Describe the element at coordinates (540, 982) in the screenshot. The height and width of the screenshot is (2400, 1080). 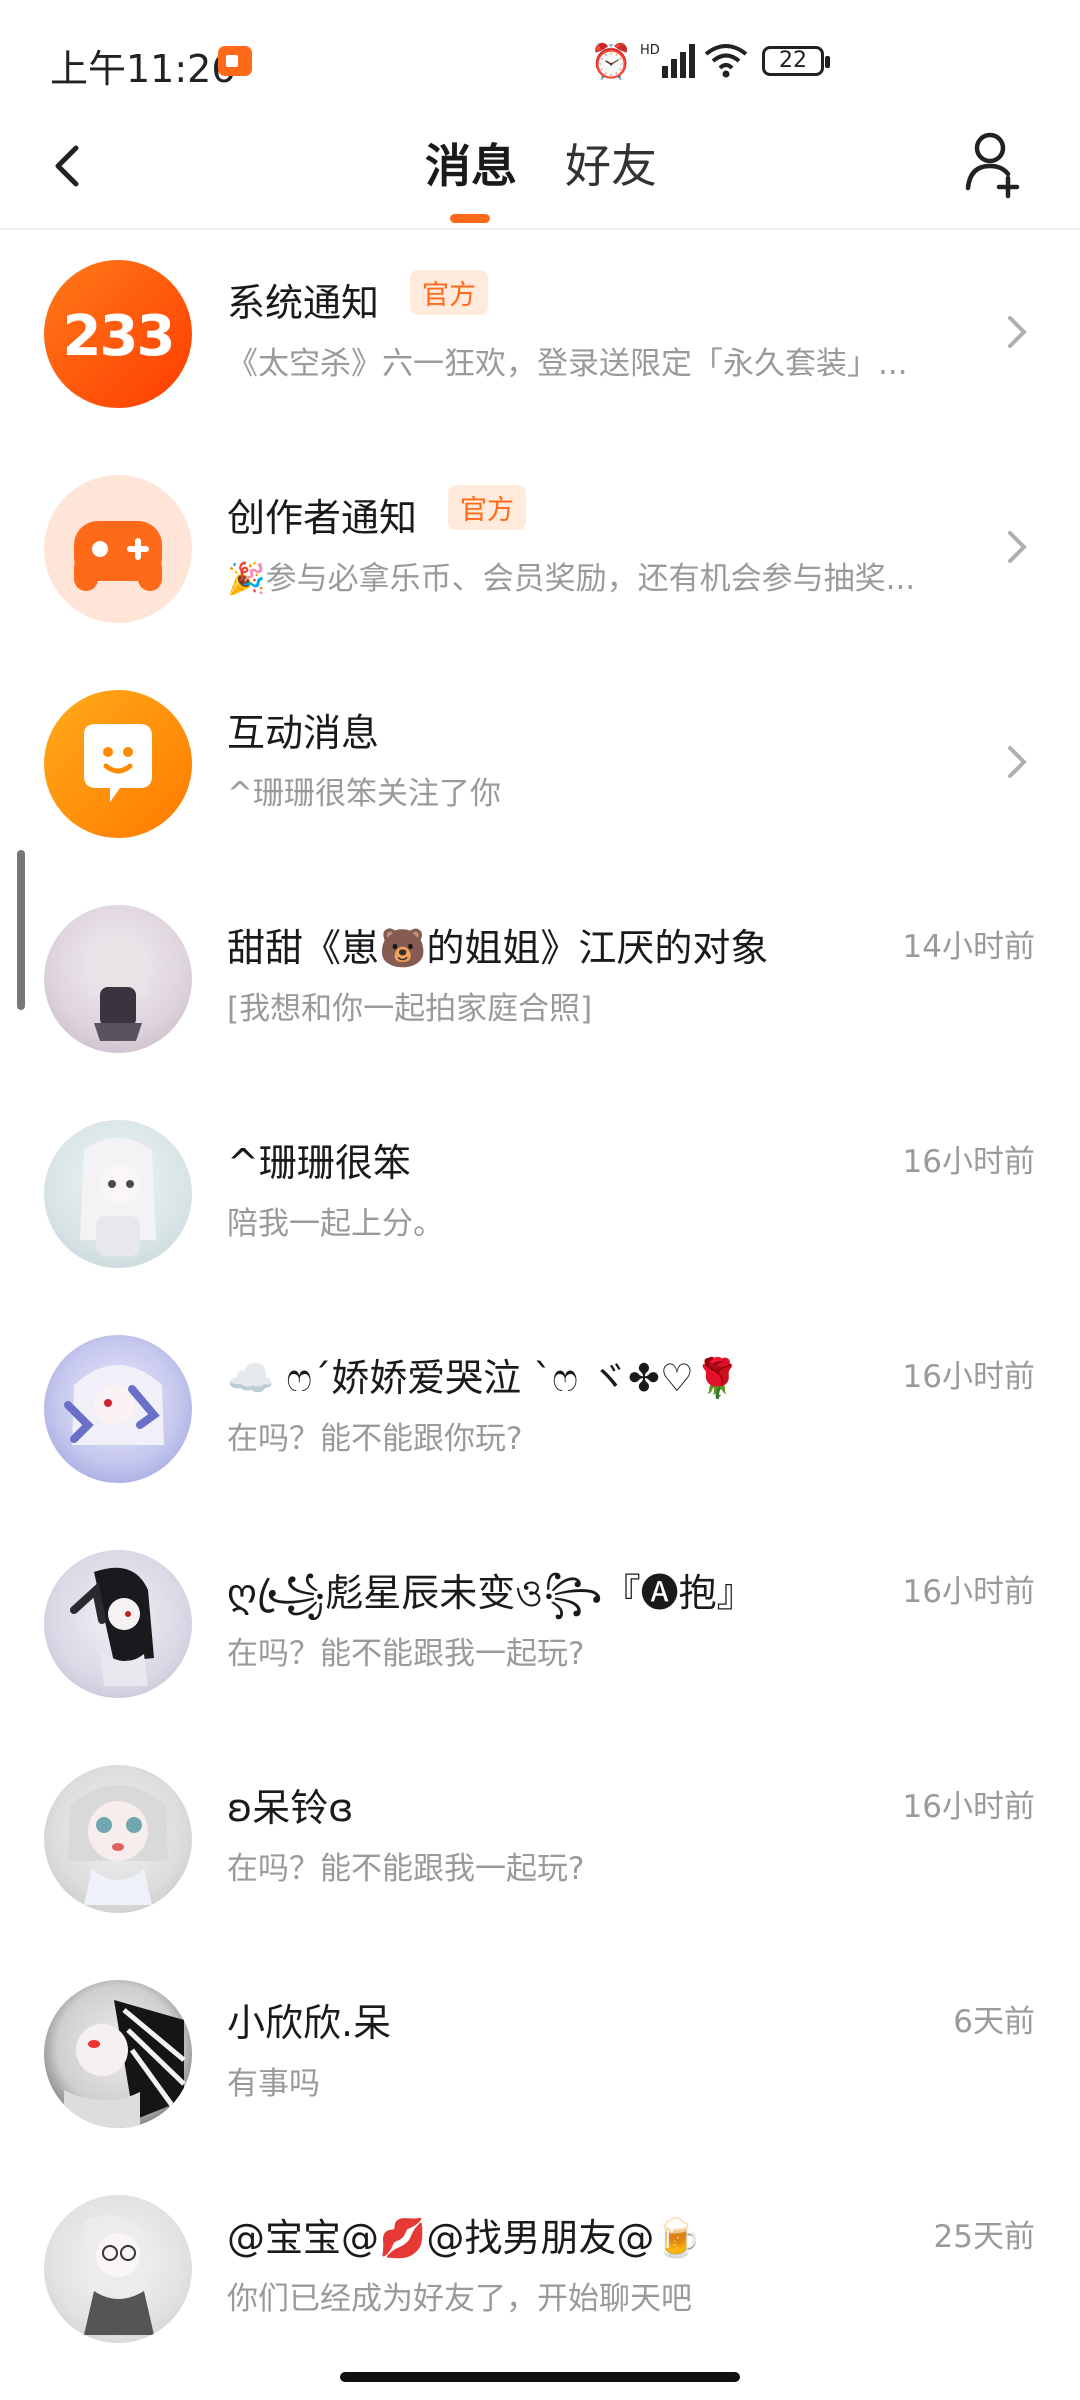
I see `chat-row: 甜甜《崽🐻的姐姐》江厌的对象 [我想和你一起拍家庭合照] 14小时前` at that location.